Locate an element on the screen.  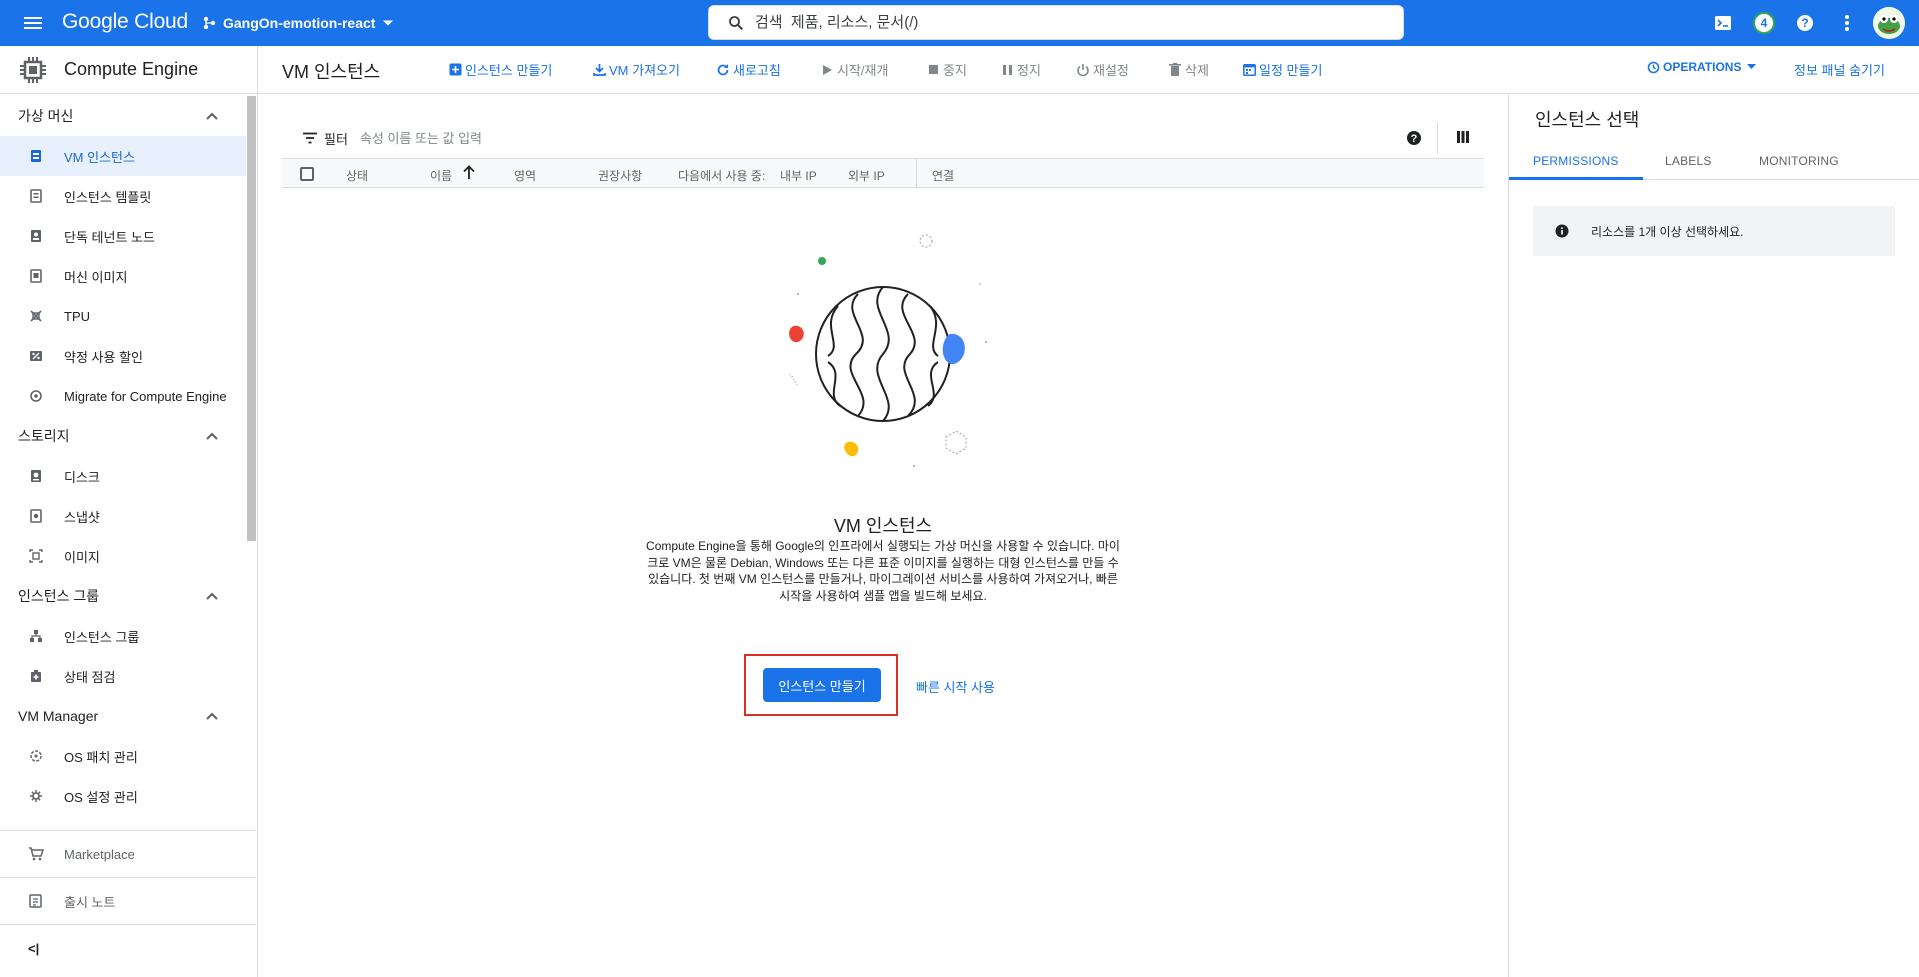
start-resume-button: 시작/재개 is located at coordinates (854, 69).